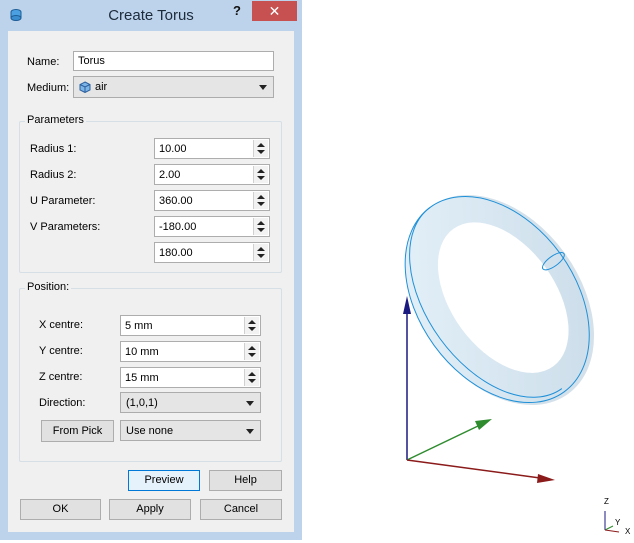  I want to click on radius2-value: 2.00, so click(170, 175).